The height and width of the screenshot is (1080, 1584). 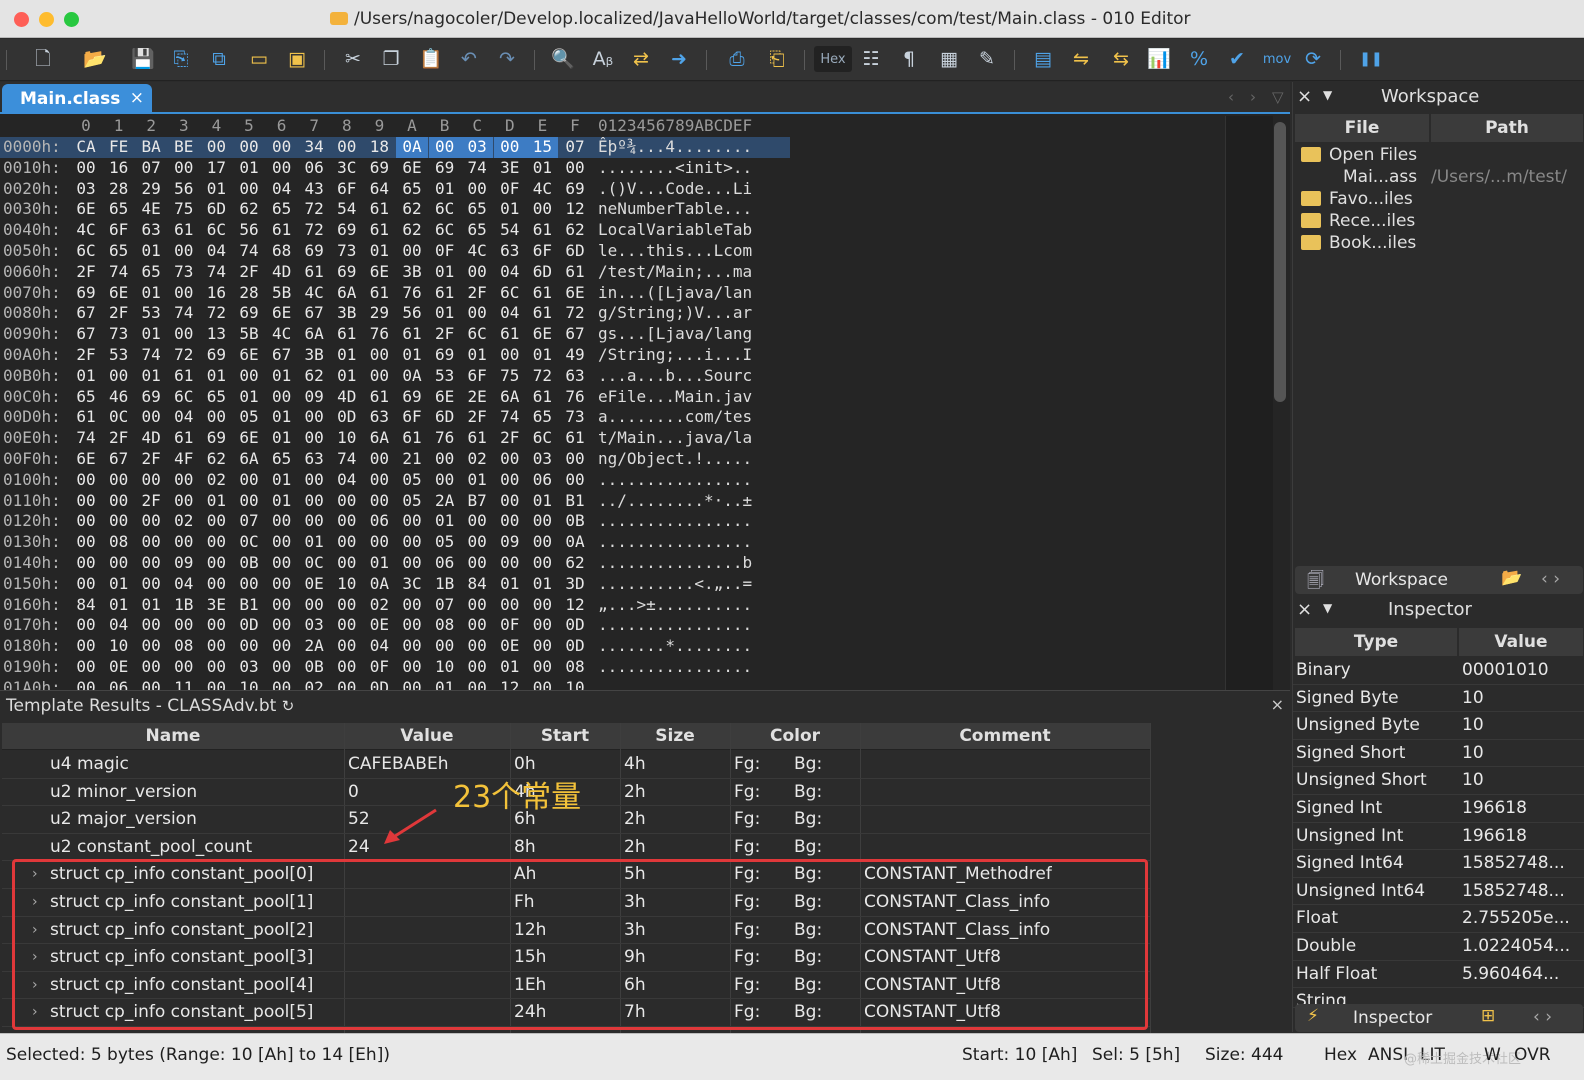 What do you see at coordinates (445, 501) in the screenshot?
I see `hex-byte: 2A` at bounding box center [445, 501].